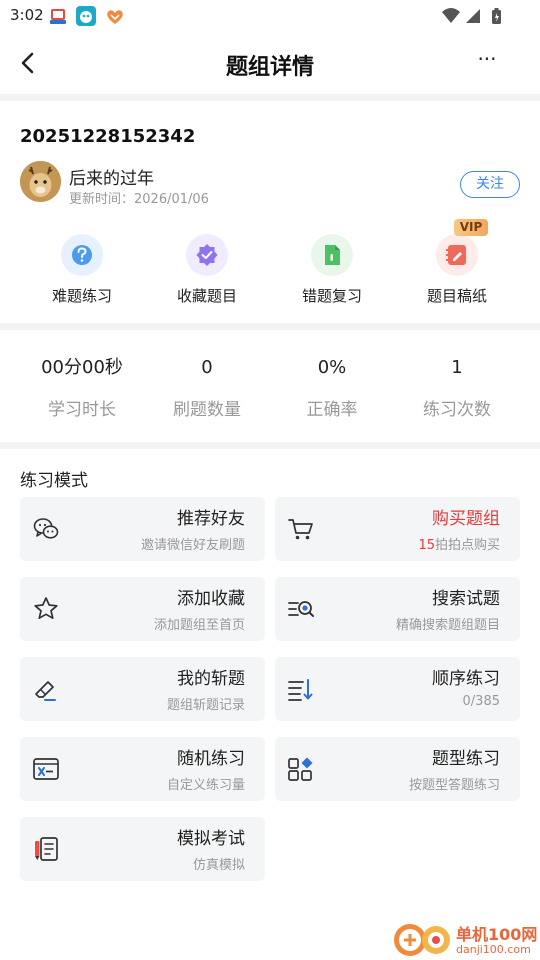 Image resolution: width=540 pixels, height=960 pixels. What do you see at coordinates (451, 15) in the screenshot?
I see `wifi-icon` at bounding box center [451, 15].